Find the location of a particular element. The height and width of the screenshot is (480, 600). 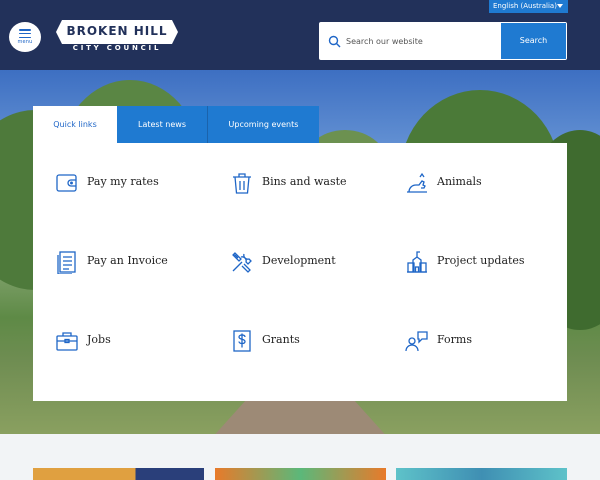

wallet-icon is located at coordinates (66, 183).